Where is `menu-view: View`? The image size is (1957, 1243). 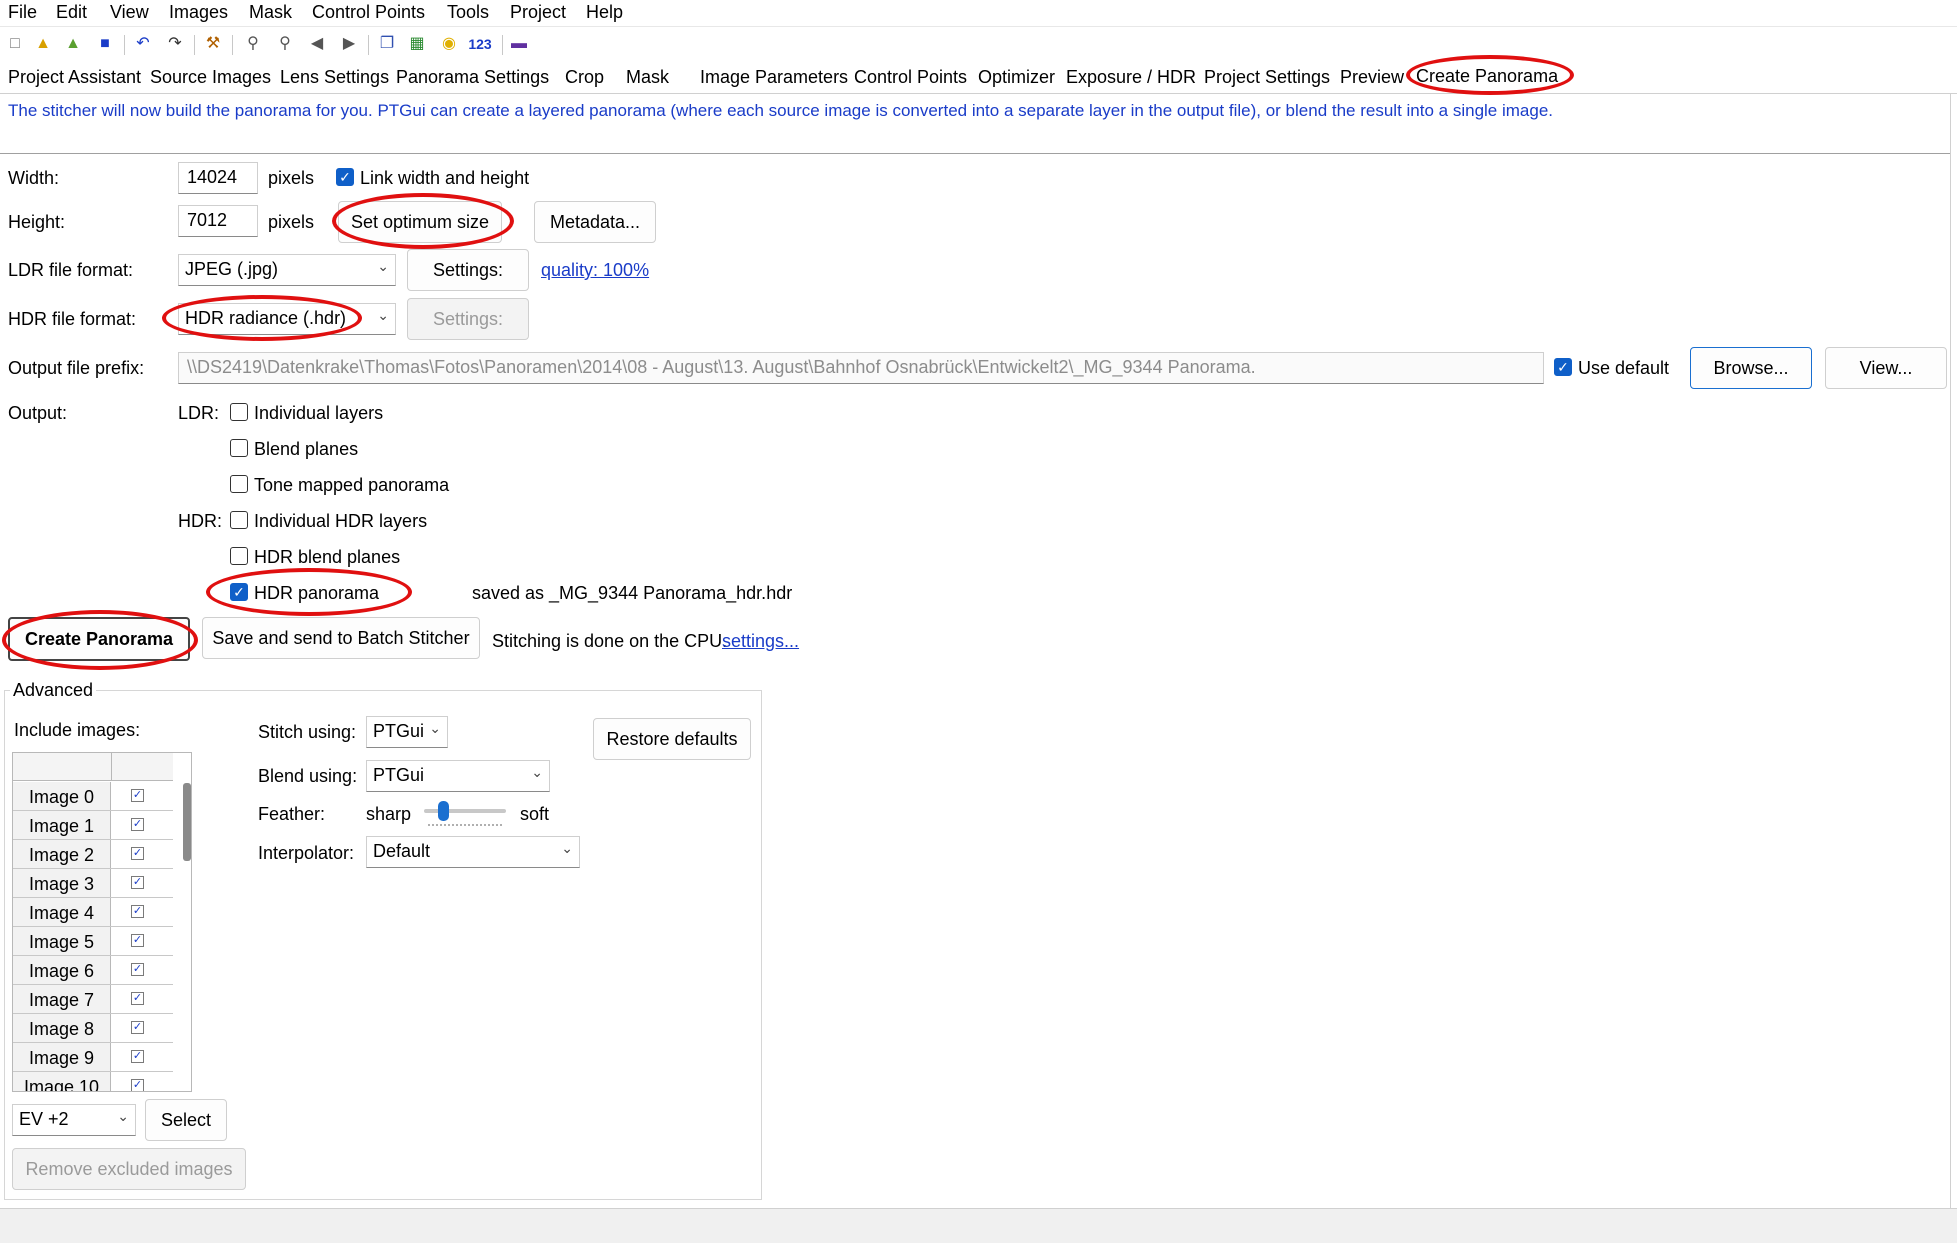
menu-view: View is located at coordinates (129, 12).